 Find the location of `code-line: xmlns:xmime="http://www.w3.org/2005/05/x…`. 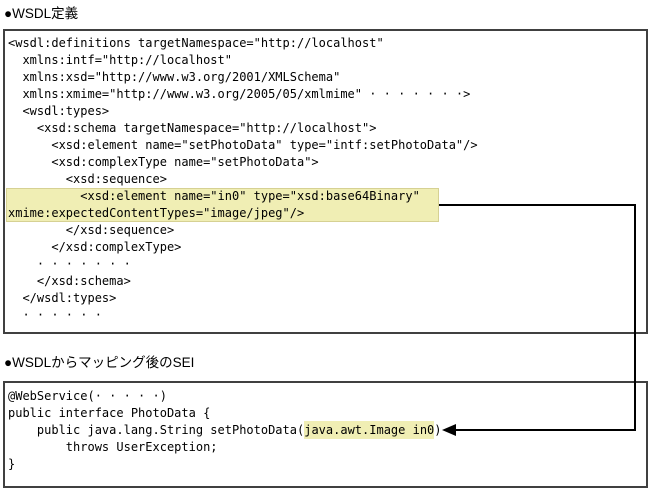

code-line: xmlns:xmime="http://www.w3.org/2005/05/x… is located at coordinates (239, 94).